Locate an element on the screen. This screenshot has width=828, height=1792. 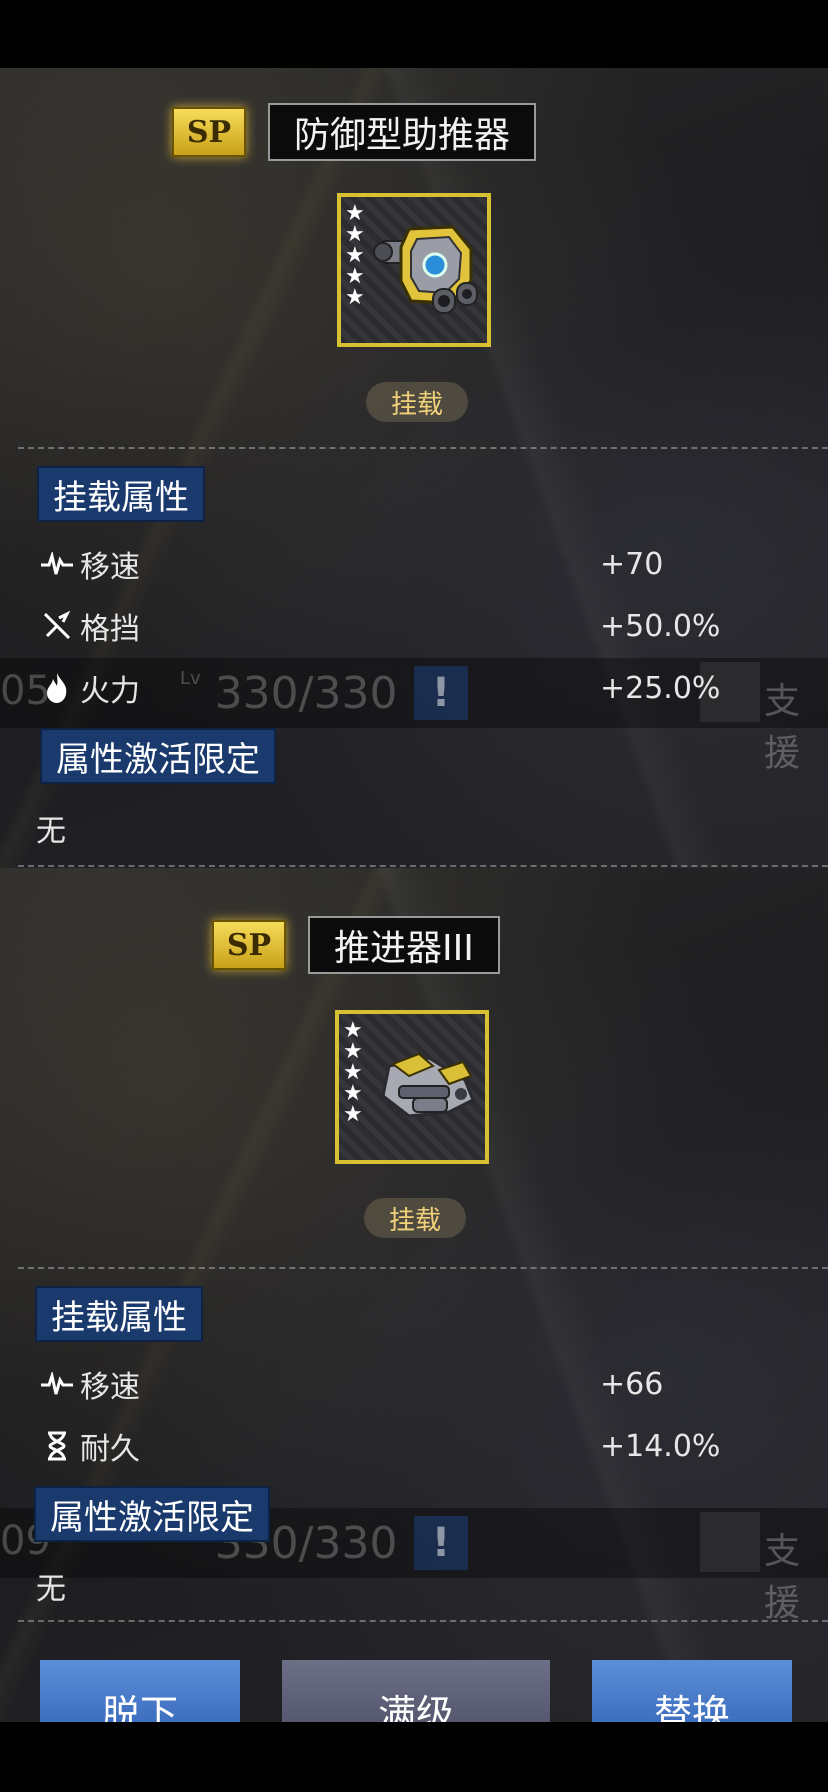
support-icon is located at coordinates (730, 1542).